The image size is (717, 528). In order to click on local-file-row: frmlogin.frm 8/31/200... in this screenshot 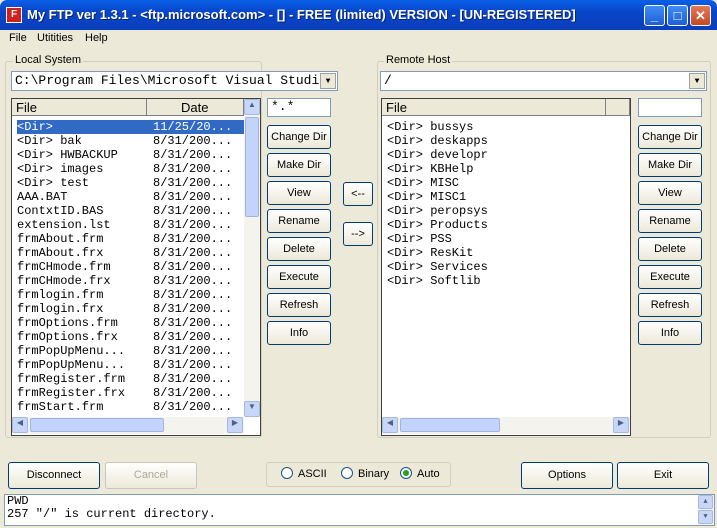, I will do `click(130, 295)`.